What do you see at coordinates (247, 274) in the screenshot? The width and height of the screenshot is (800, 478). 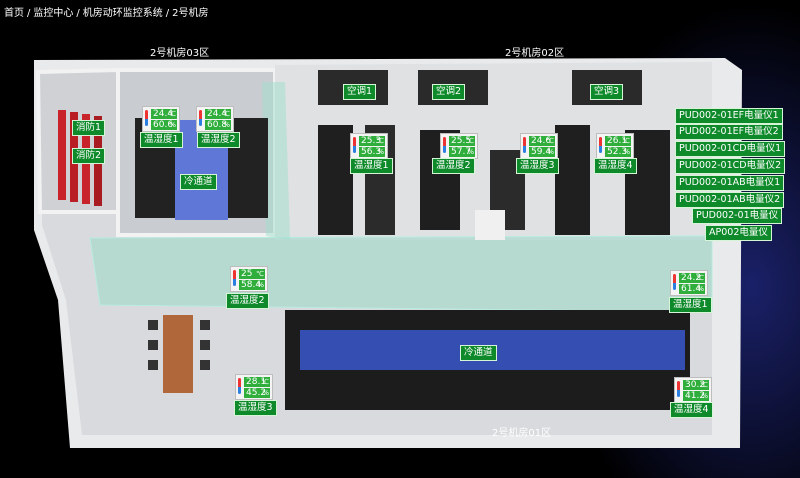 I see `sensor-temp: 25` at bounding box center [247, 274].